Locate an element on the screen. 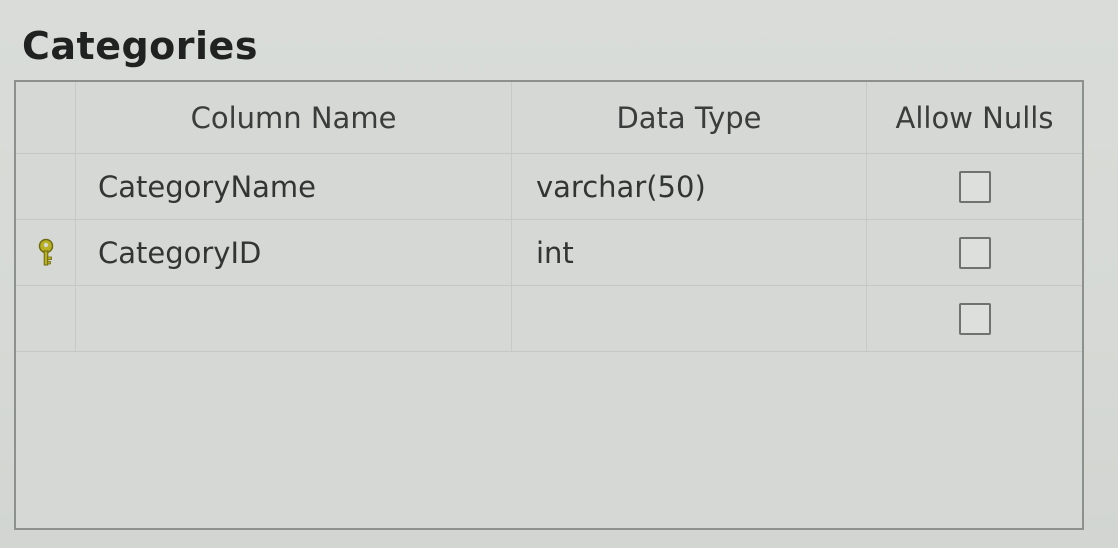  column-name-cell: CategoryName is located at coordinates (294, 186).